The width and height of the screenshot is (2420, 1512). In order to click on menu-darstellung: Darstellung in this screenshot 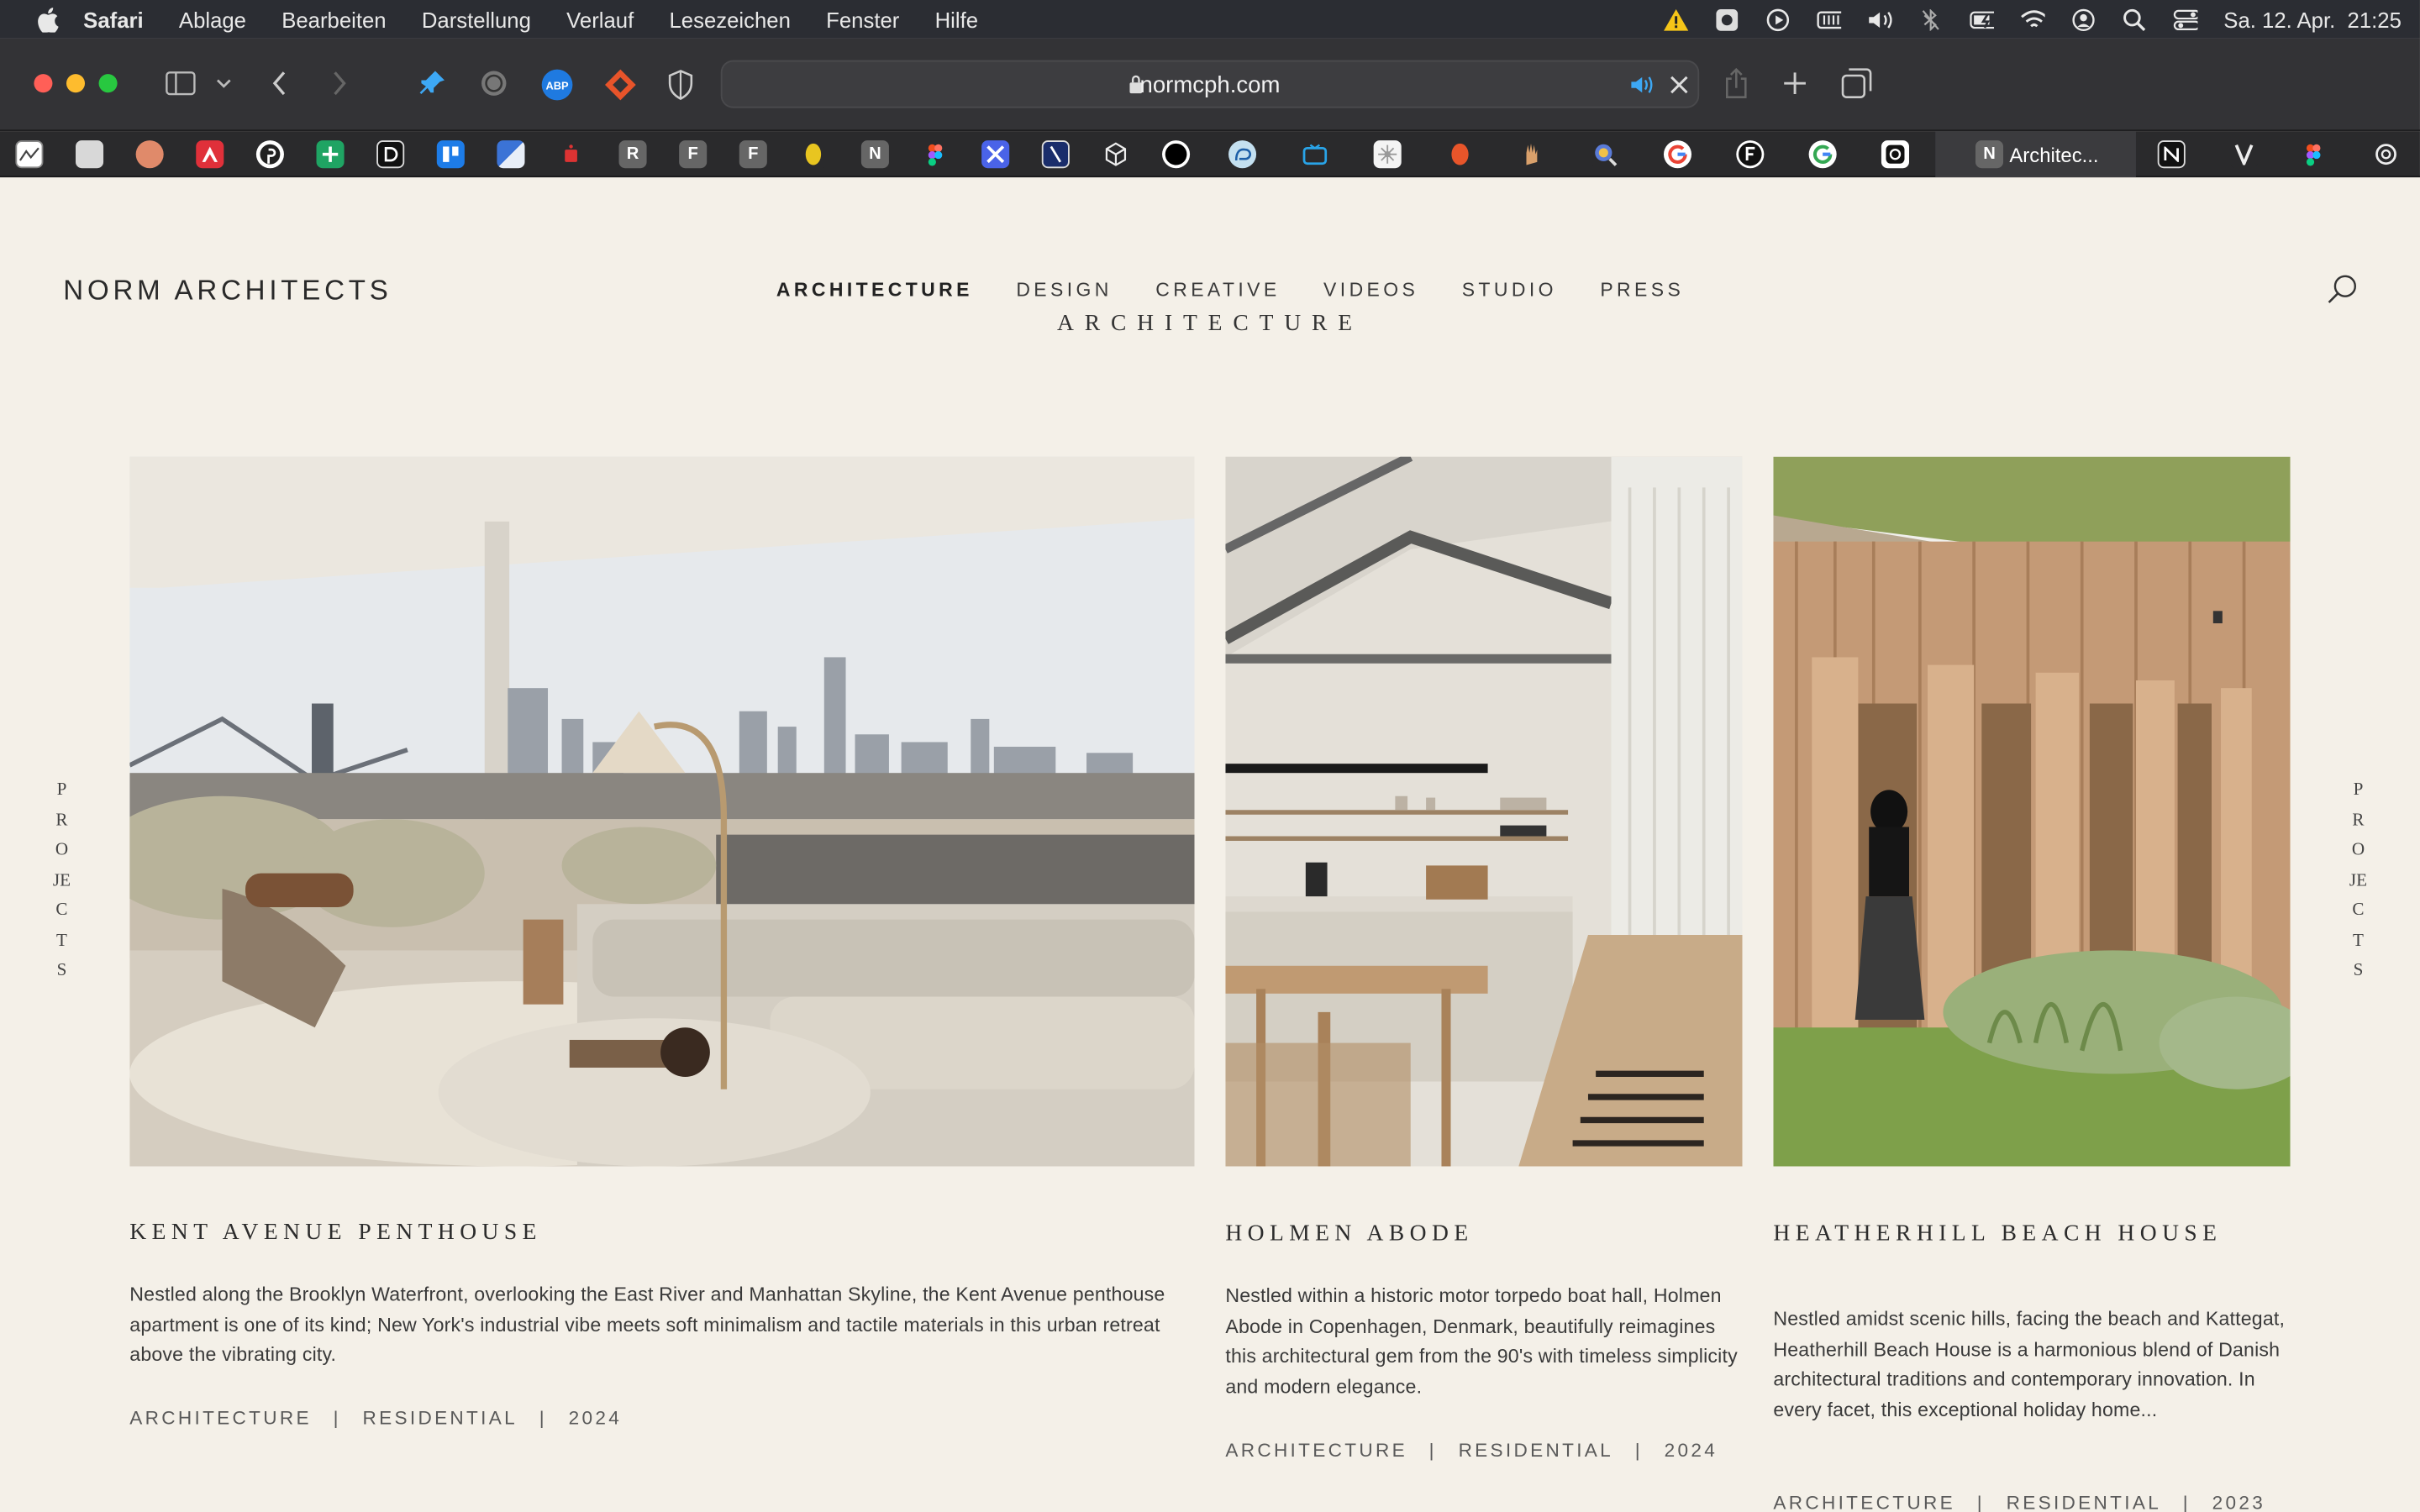, I will do `click(477, 19)`.